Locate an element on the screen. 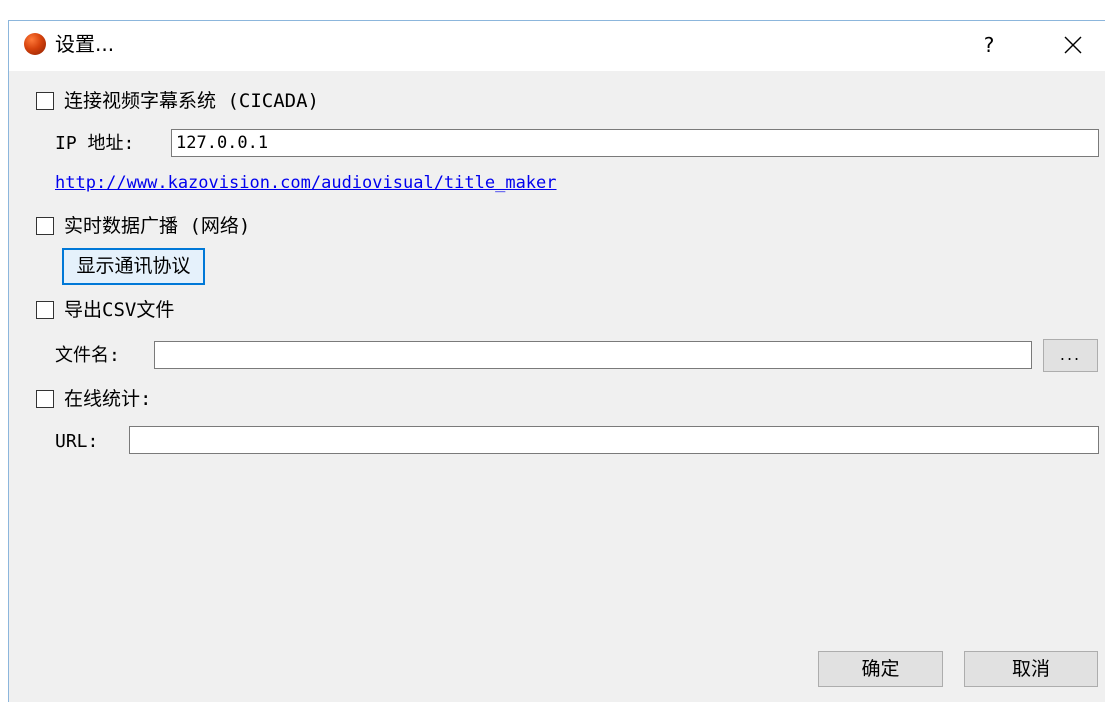 Image resolution: width=1105 pixels, height=702 pixels. cancel-button: 取消 is located at coordinates (1031, 669).